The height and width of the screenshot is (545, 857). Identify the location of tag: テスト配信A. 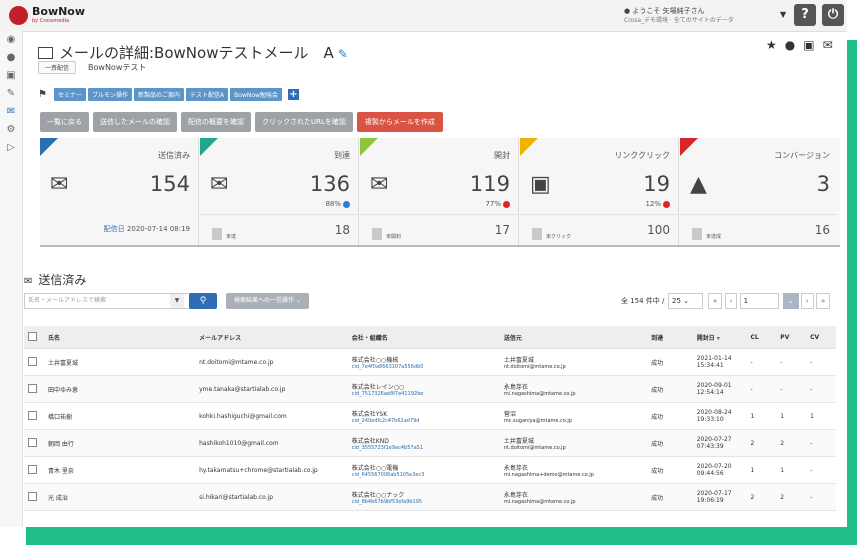
(207, 94).